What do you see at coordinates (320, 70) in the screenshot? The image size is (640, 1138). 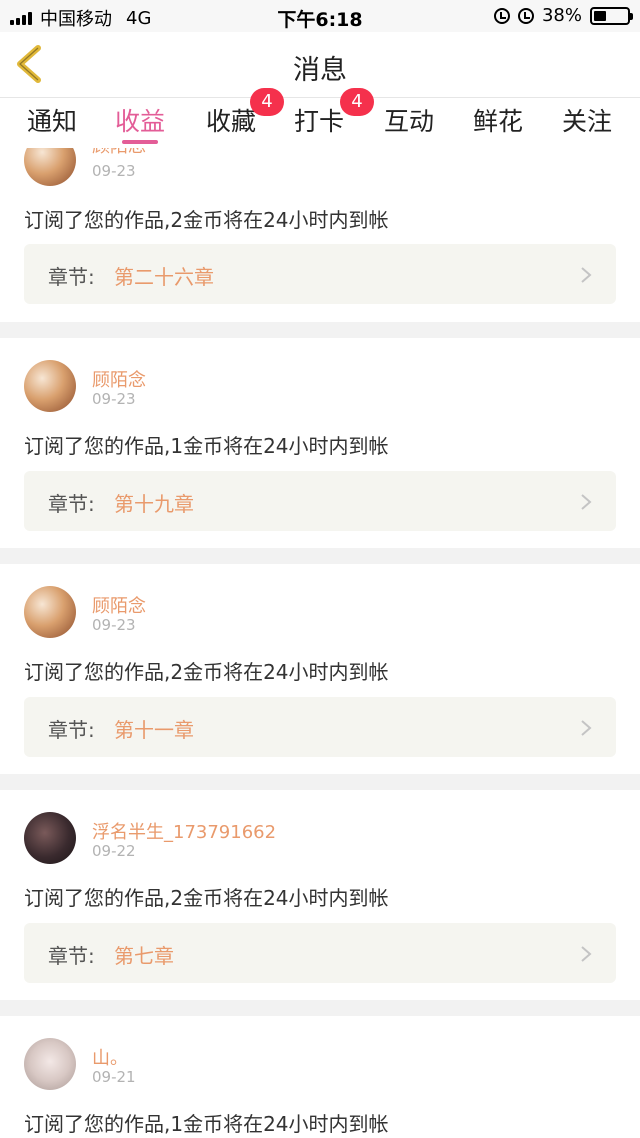 I see `page-title: 消息` at bounding box center [320, 70].